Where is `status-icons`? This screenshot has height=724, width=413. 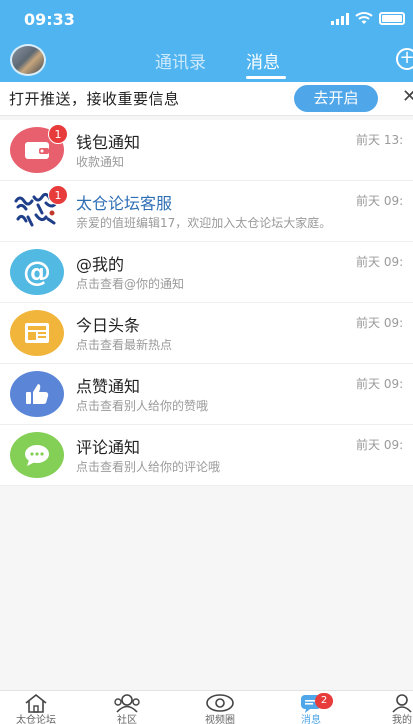
status-icons is located at coordinates (368, 18).